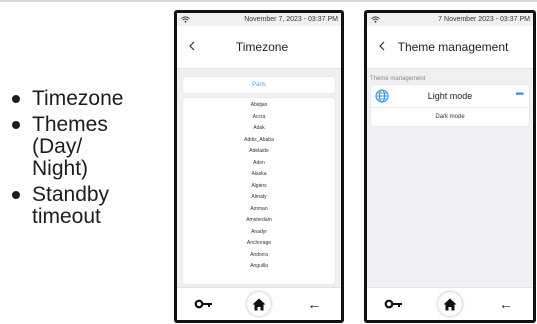 The image size is (537, 324). I want to click on theme-card: Light mode ••• Dark mode, so click(450, 105).